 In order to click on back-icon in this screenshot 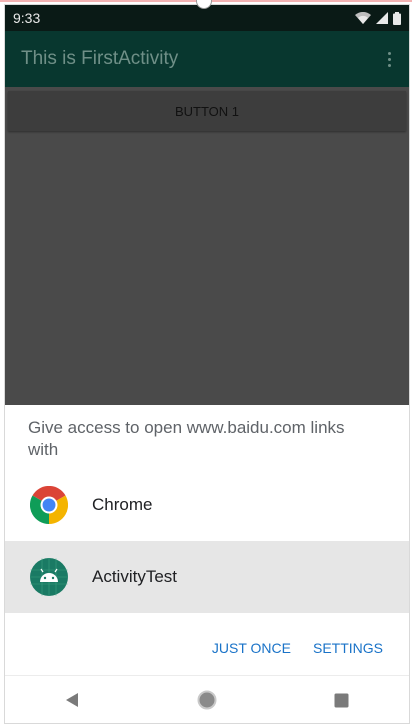, I will do `click(72, 700)`.